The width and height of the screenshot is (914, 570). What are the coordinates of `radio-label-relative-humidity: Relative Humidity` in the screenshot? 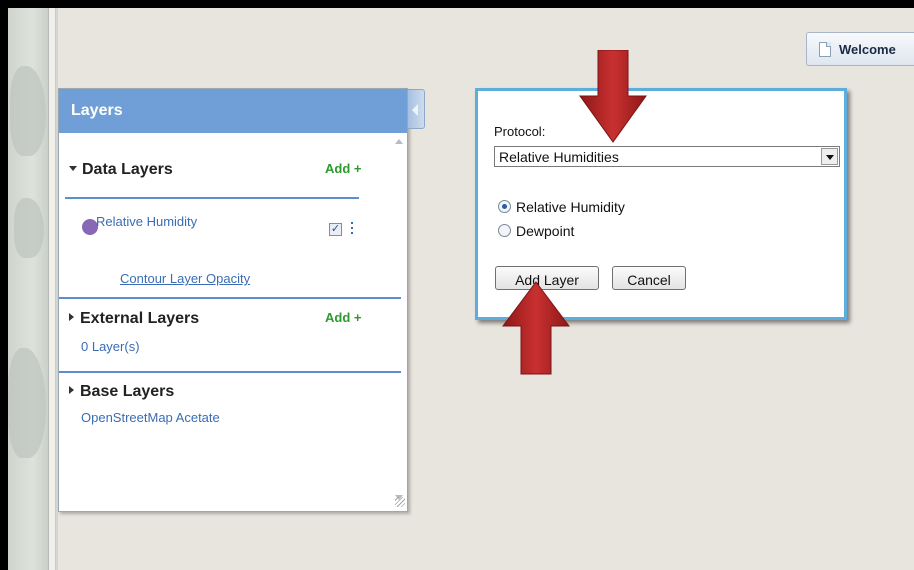 It's located at (570, 207).